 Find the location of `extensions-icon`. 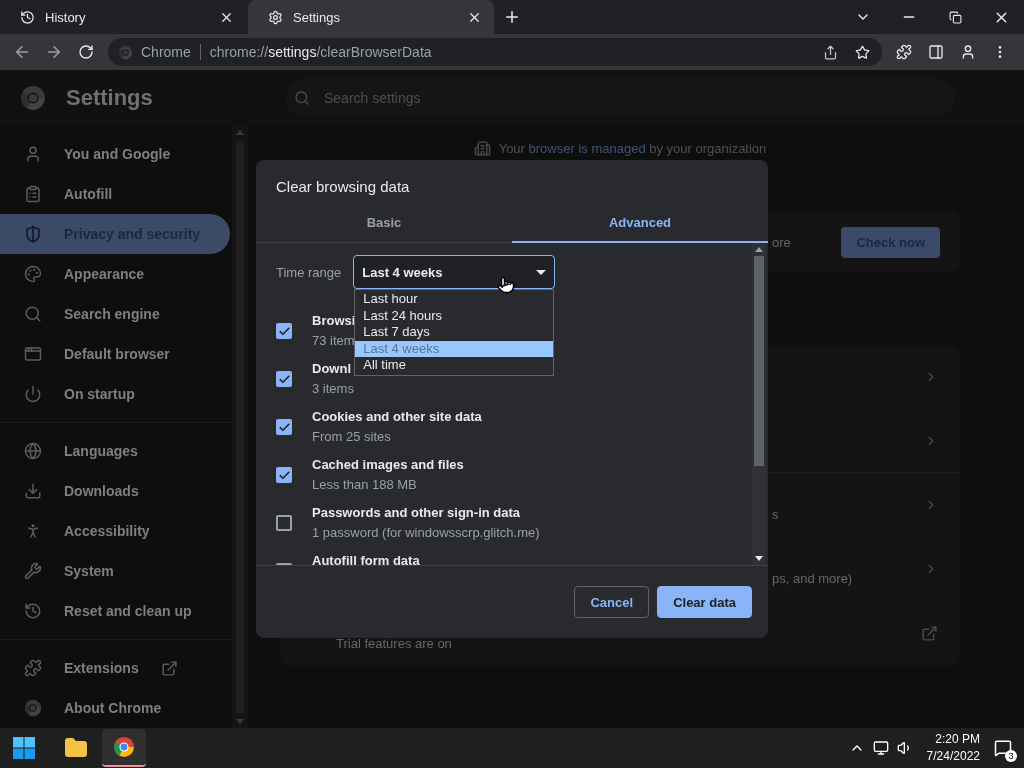

extensions-icon is located at coordinates (904, 52).